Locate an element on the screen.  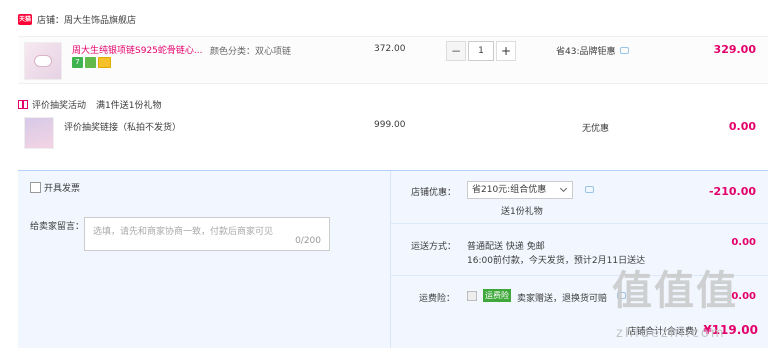
insurance-text: 卖家赠送，退换货可赔 is located at coordinates (562, 299).